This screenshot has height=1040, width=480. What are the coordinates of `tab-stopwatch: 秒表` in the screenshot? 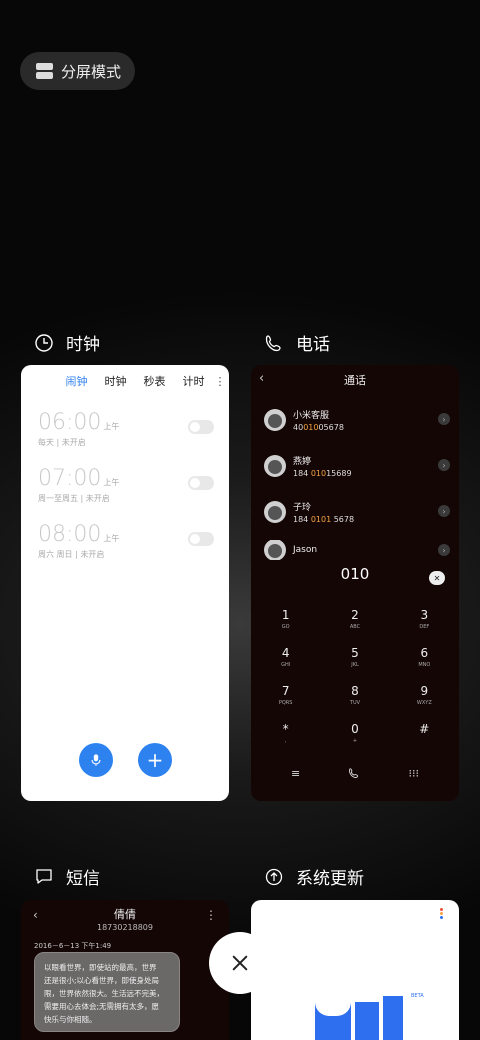 It's located at (154, 381).